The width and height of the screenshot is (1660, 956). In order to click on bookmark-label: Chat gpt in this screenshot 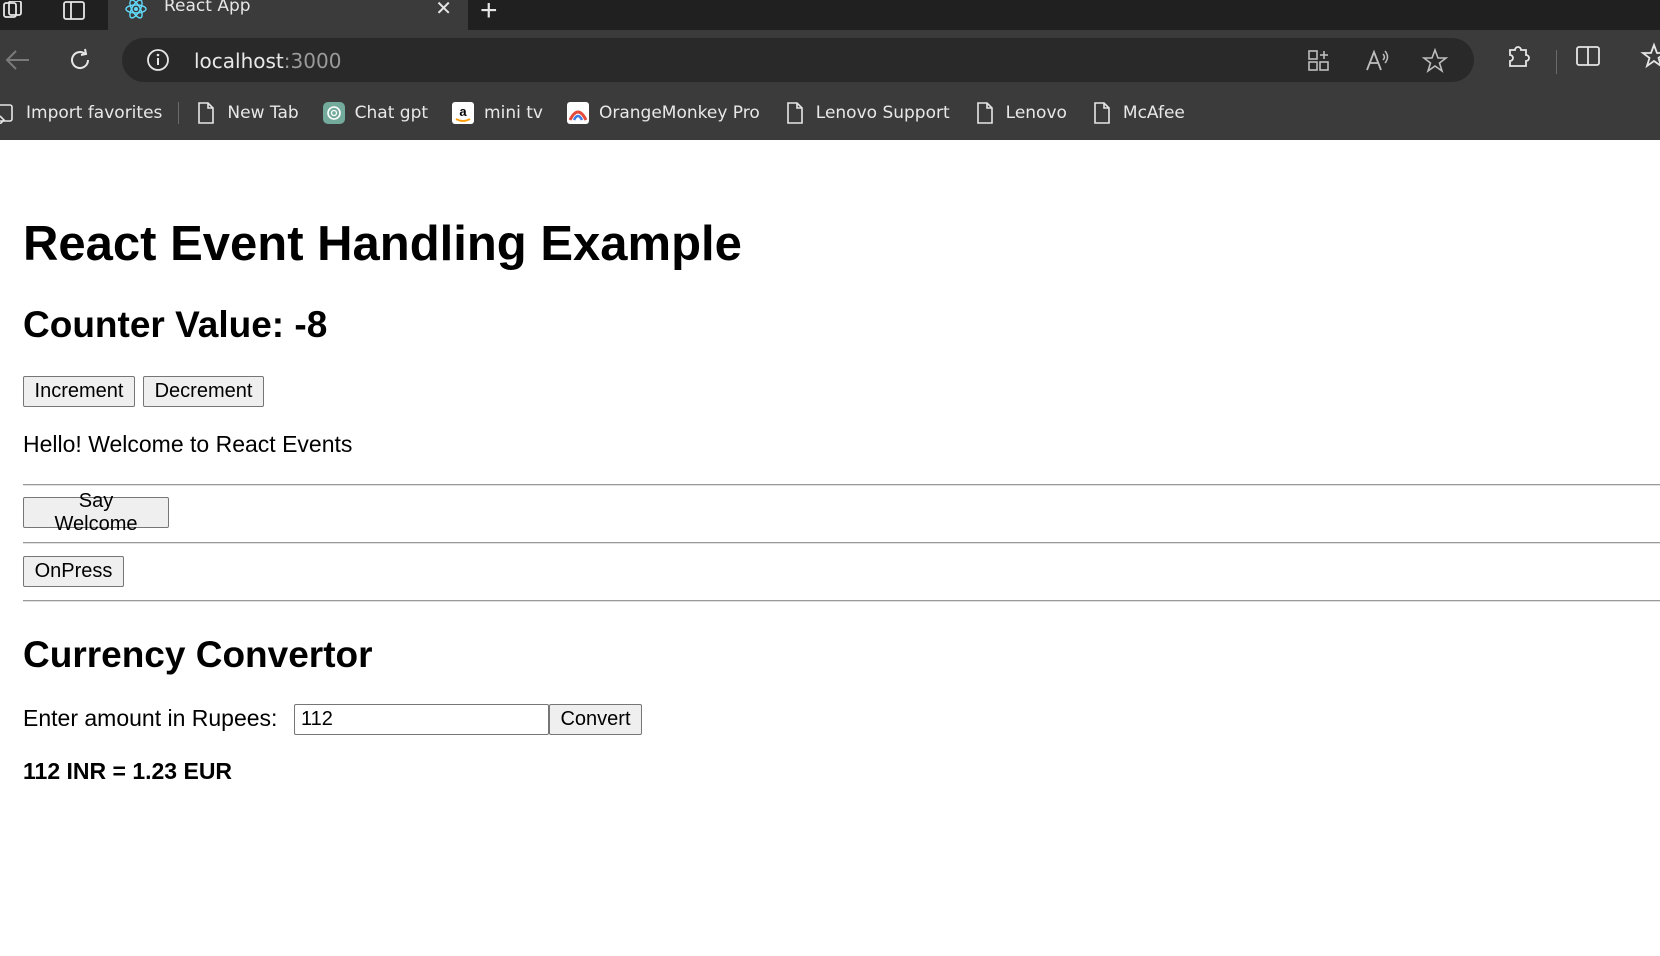, I will do `click(391, 113)`.